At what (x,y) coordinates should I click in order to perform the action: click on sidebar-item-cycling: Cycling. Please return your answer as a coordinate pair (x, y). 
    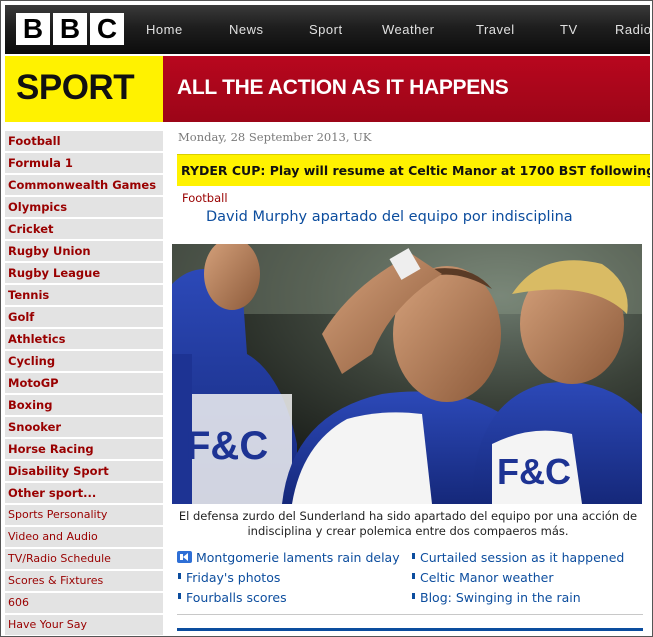
    Looking at the image, I should click on (84, 361).